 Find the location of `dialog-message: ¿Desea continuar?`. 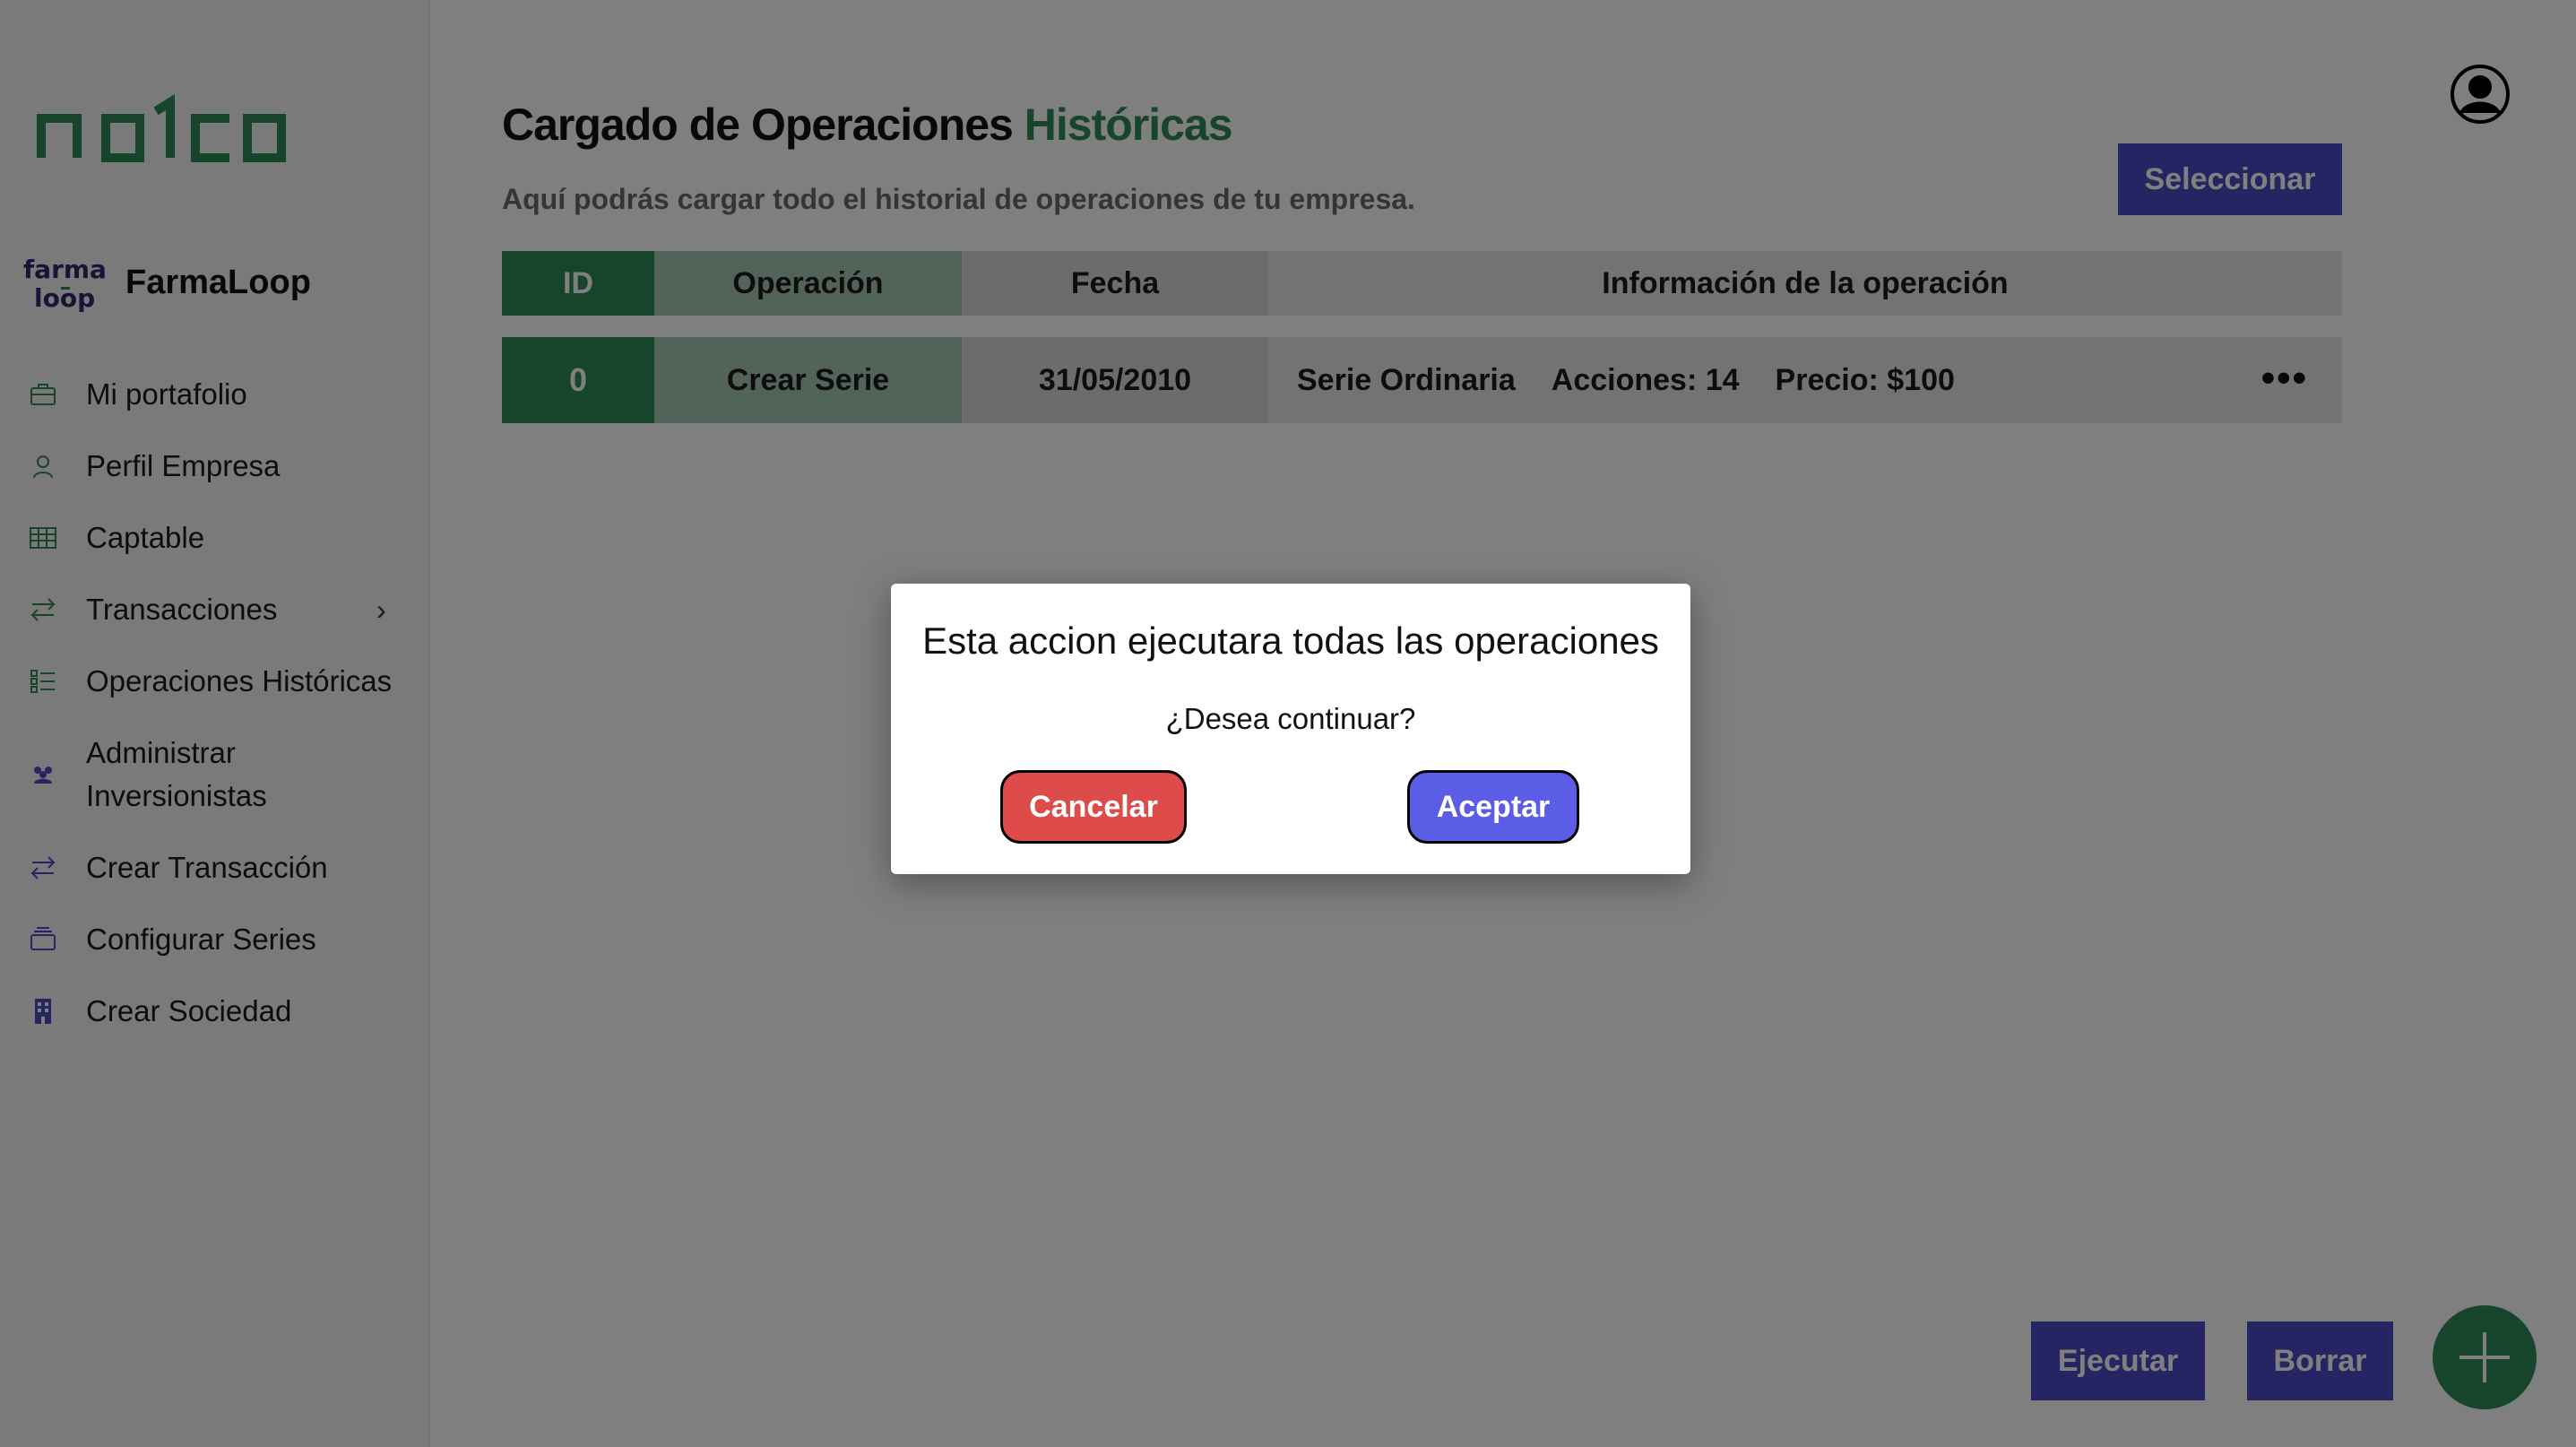

dialog-message: ¿Desea continuar? is located at coordinates (1290, 718).